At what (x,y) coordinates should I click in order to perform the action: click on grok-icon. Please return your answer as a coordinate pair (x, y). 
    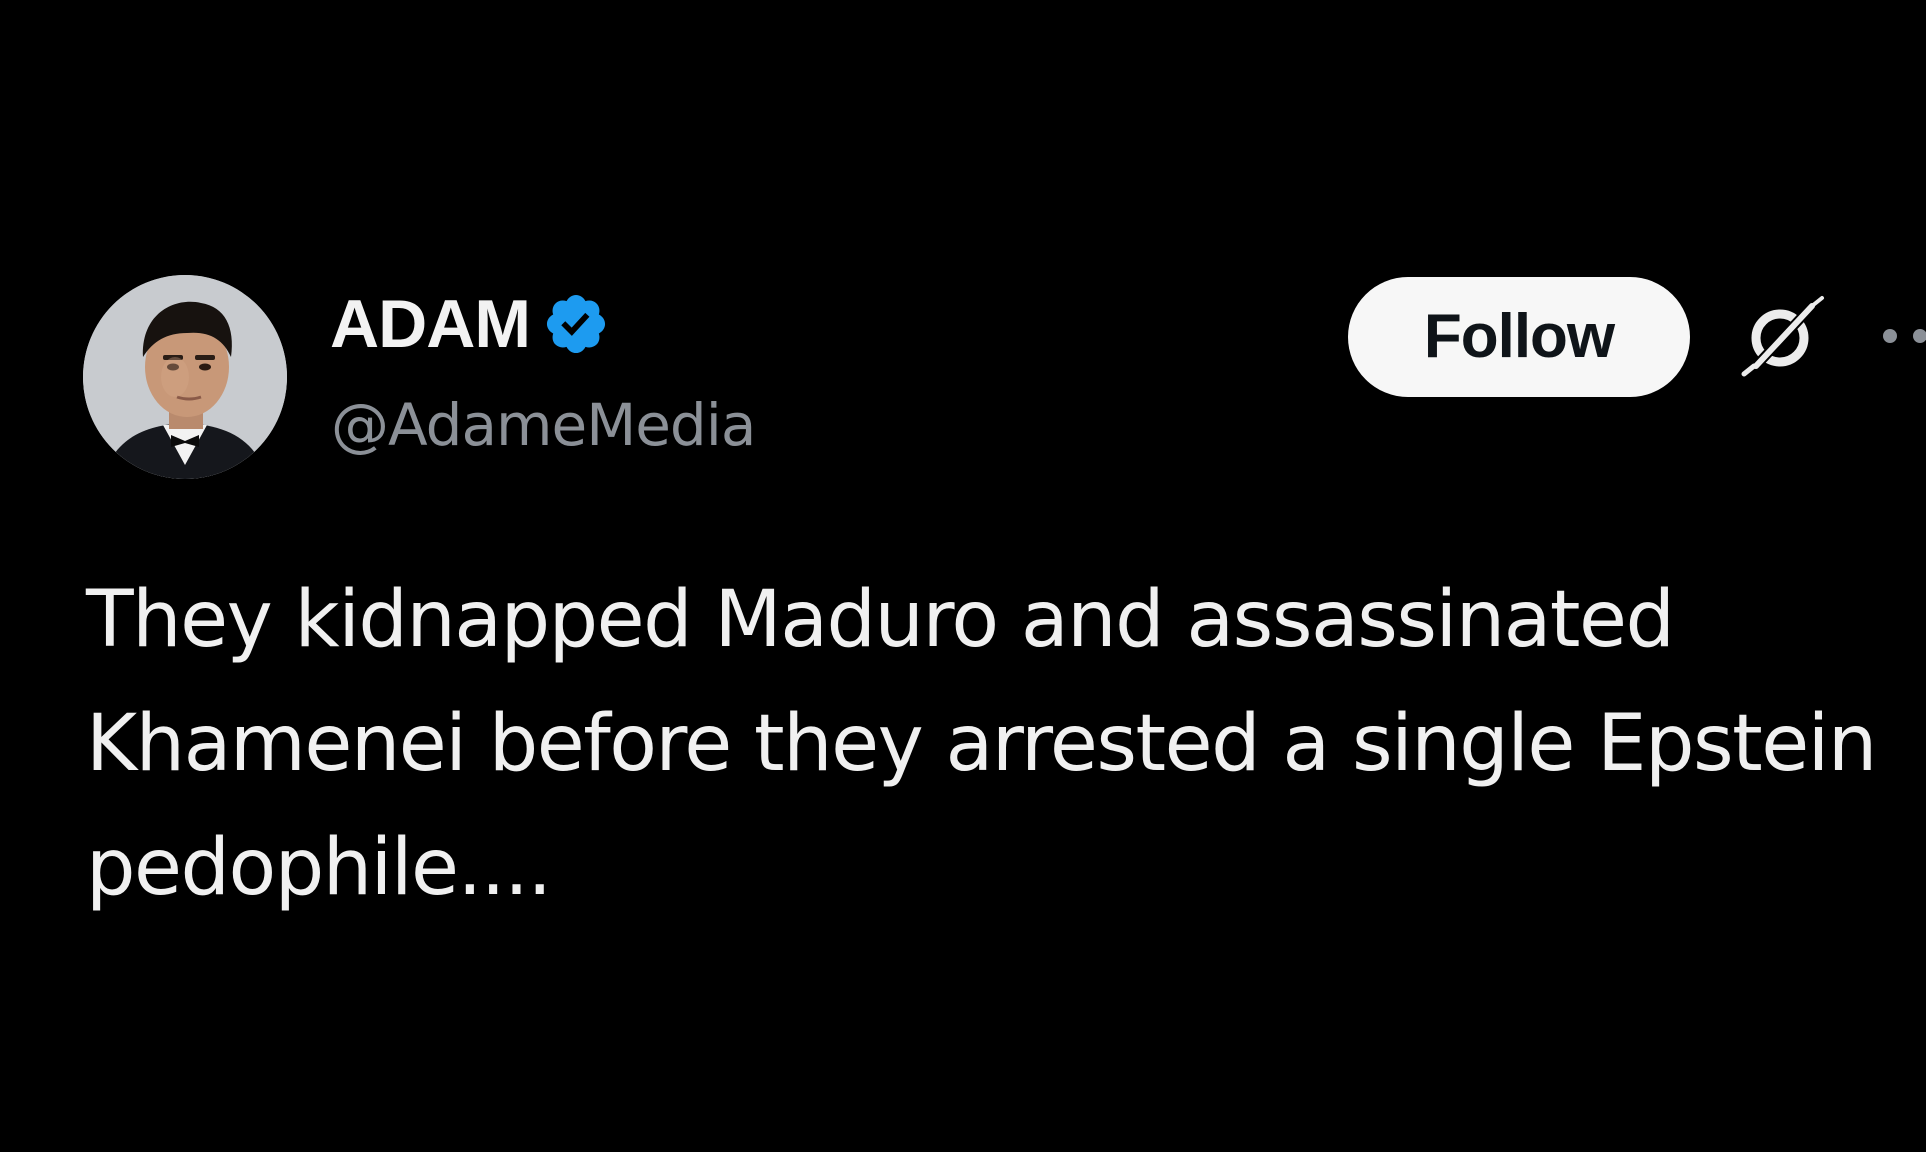
    Looking at the image, I should click on (1780, 338).